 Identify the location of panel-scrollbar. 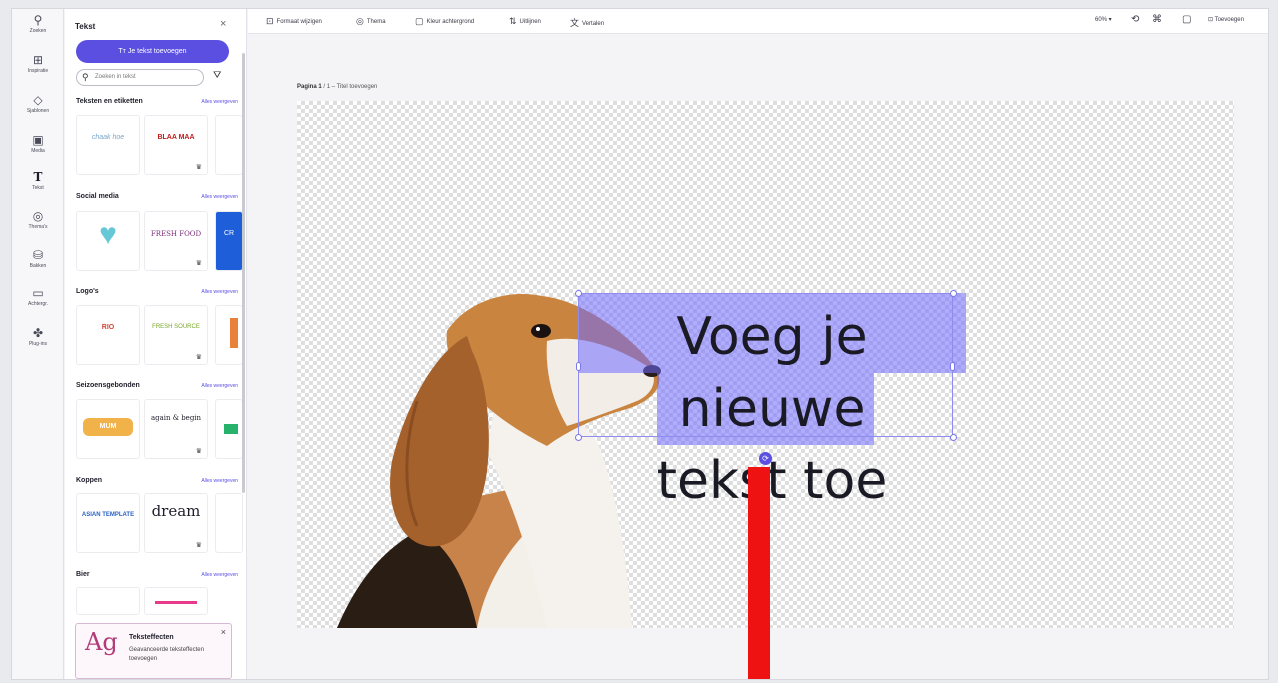
(243, 273).